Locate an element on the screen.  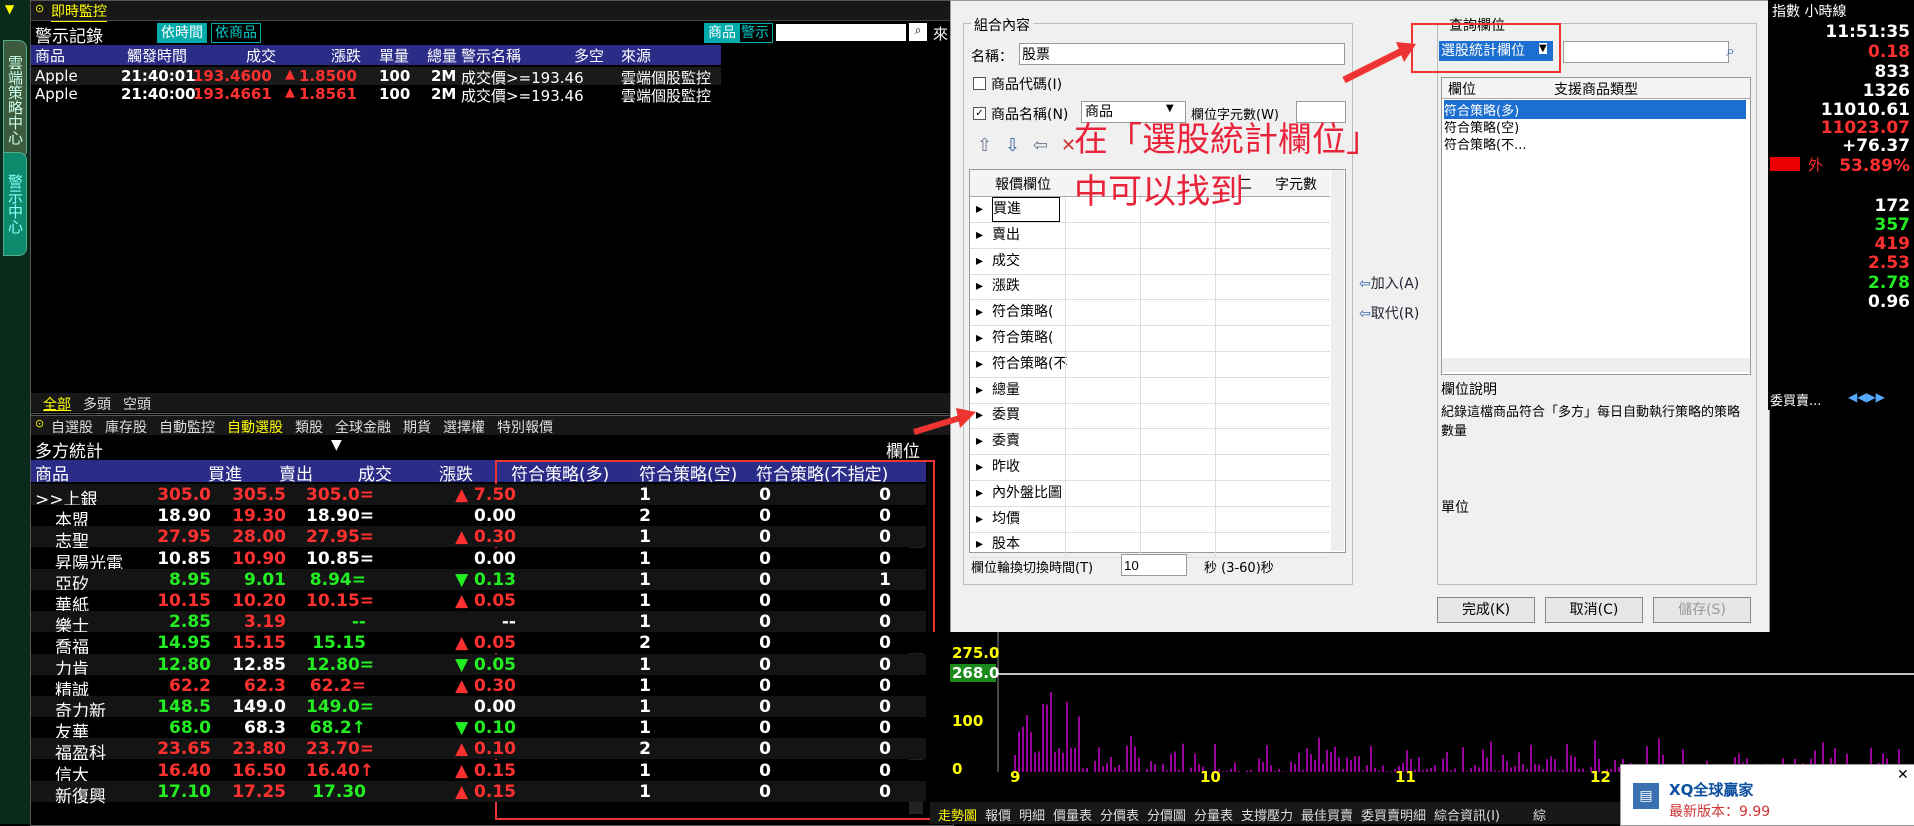
watch-tab: 選擇權 is located at coordinates (464, 427).